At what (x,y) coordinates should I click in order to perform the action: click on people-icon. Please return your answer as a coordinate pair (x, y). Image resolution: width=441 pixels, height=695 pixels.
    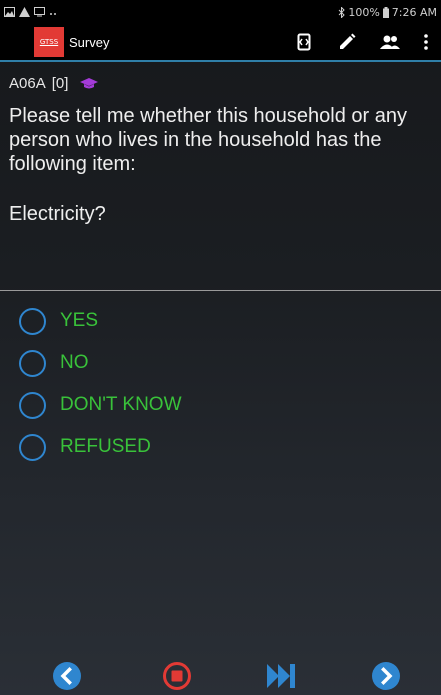
    Looking at the image, I should click on (389, 42).